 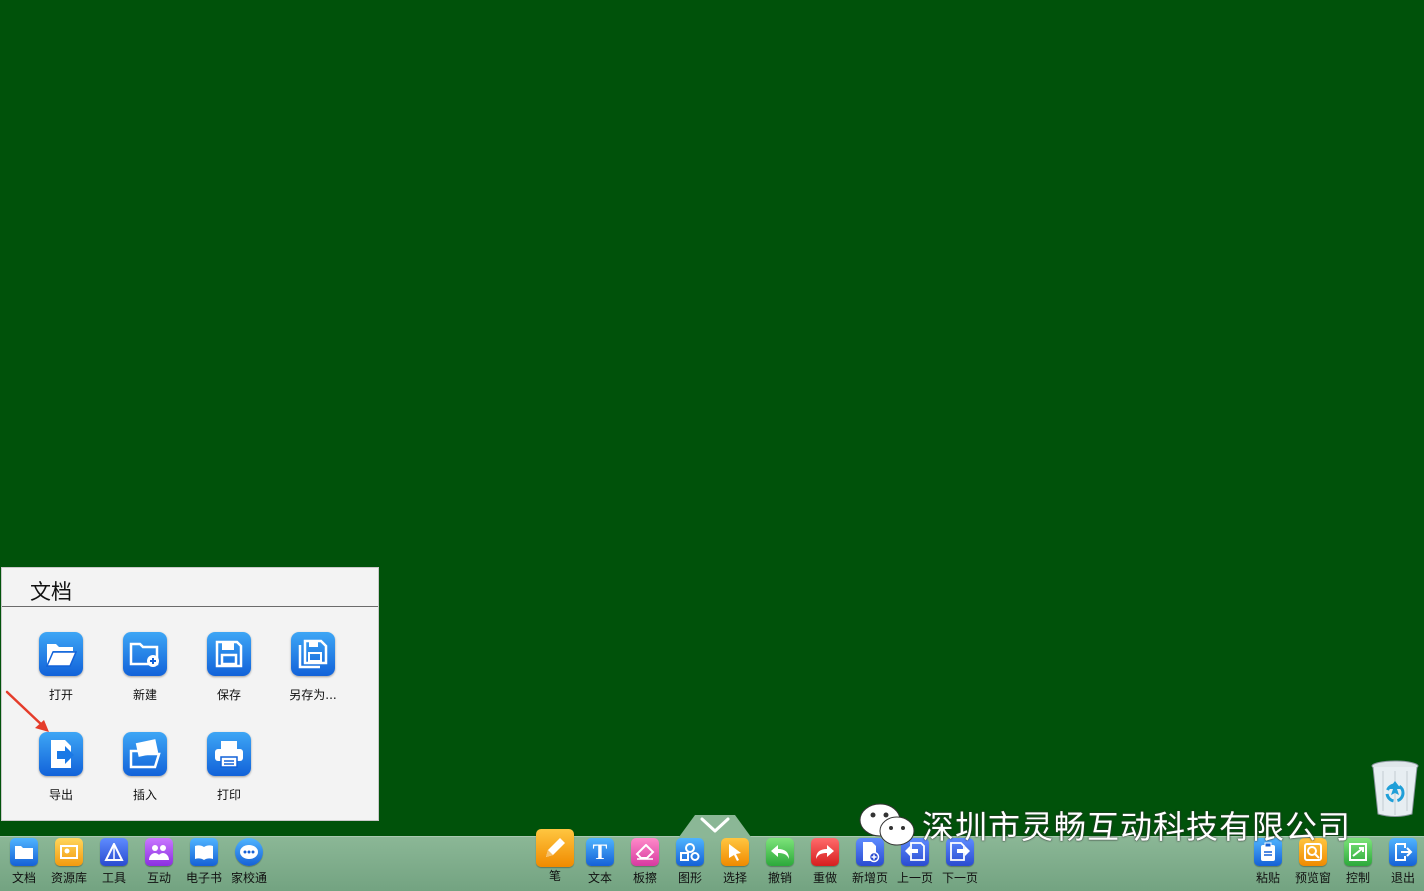 I want to click on export-button: 导出, so click(x=61, y=767).